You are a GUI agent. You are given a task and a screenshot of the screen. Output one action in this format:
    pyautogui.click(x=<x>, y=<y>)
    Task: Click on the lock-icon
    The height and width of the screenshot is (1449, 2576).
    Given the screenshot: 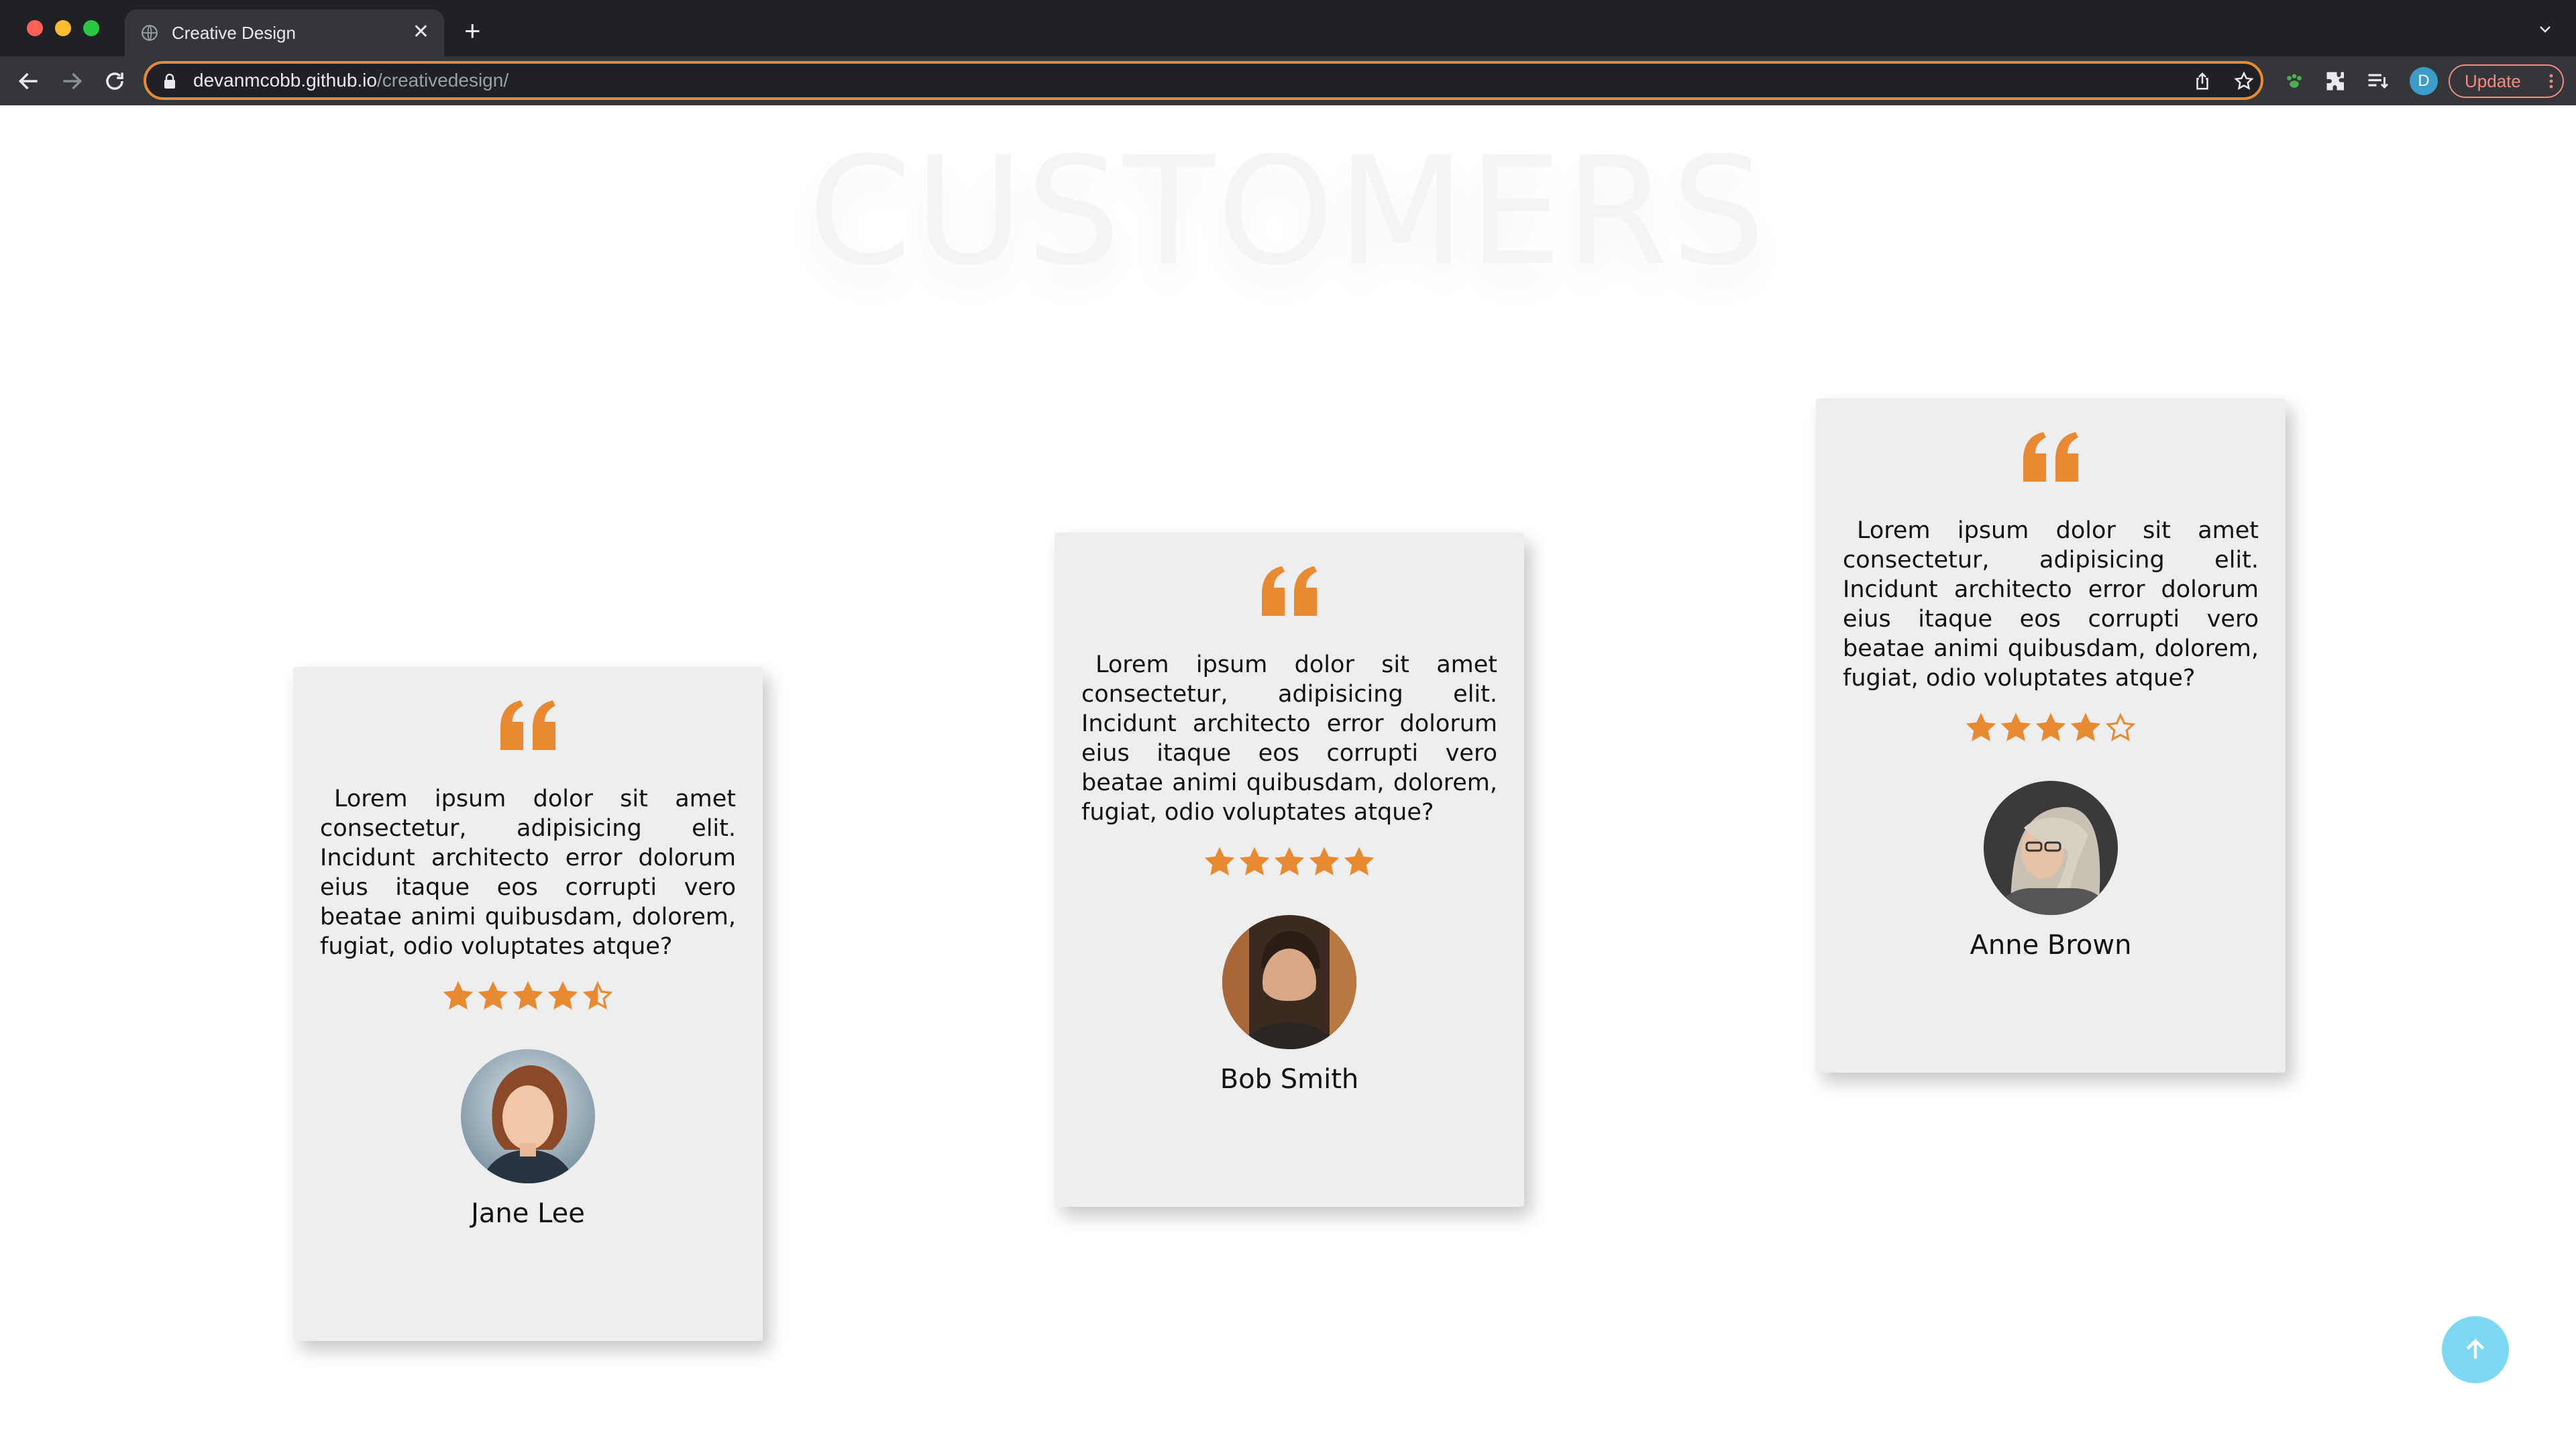 What is the action you would take?
    pyautogui.click(x=169, y=81)
    